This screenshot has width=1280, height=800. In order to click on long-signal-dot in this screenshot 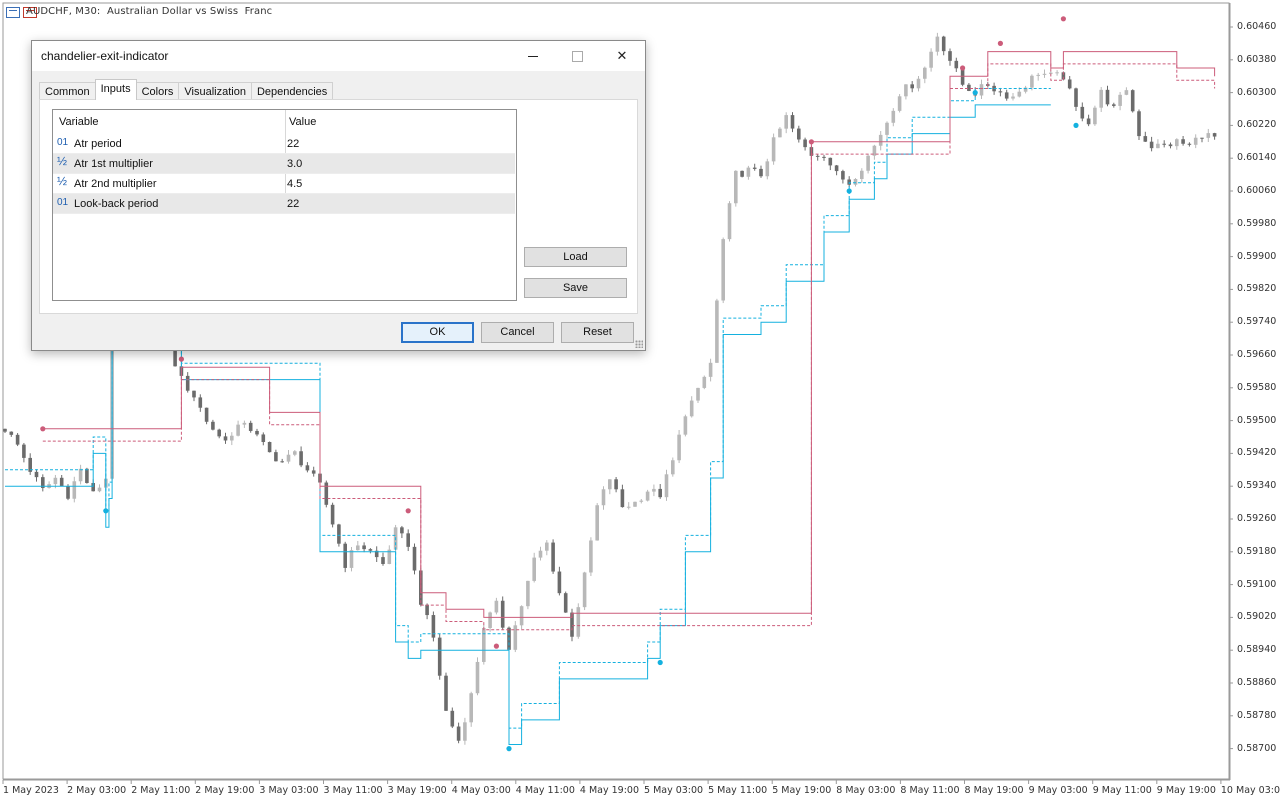, I will do `click(509, 749)`.